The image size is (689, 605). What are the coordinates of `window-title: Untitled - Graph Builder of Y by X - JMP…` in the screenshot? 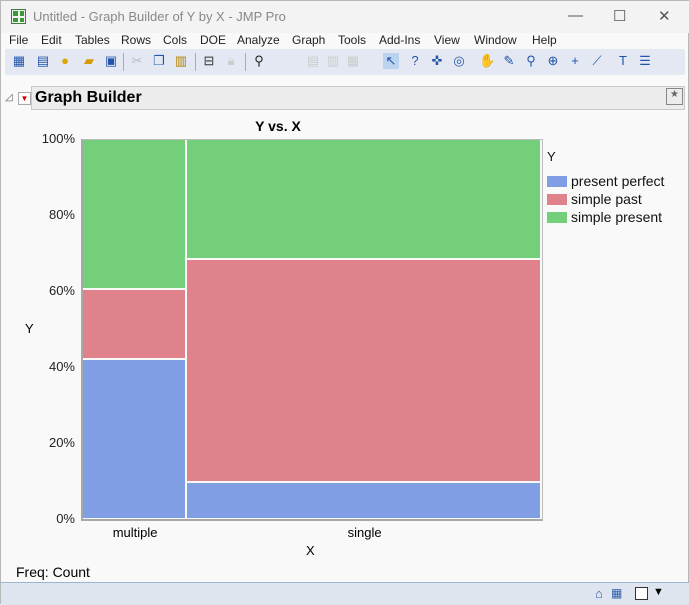 It's located at (159, 16).